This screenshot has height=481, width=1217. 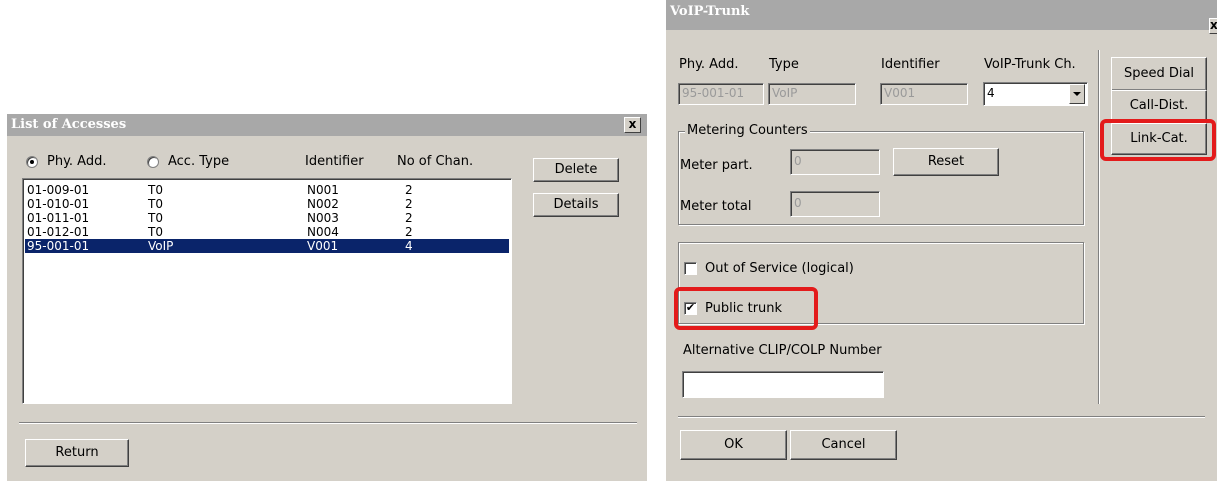 What do you see at coordinates (1030, 64) in the screenshot?
I see `voip-channel-header: VoIP-Trunk Ch.` at bounding box center [1030, 64].